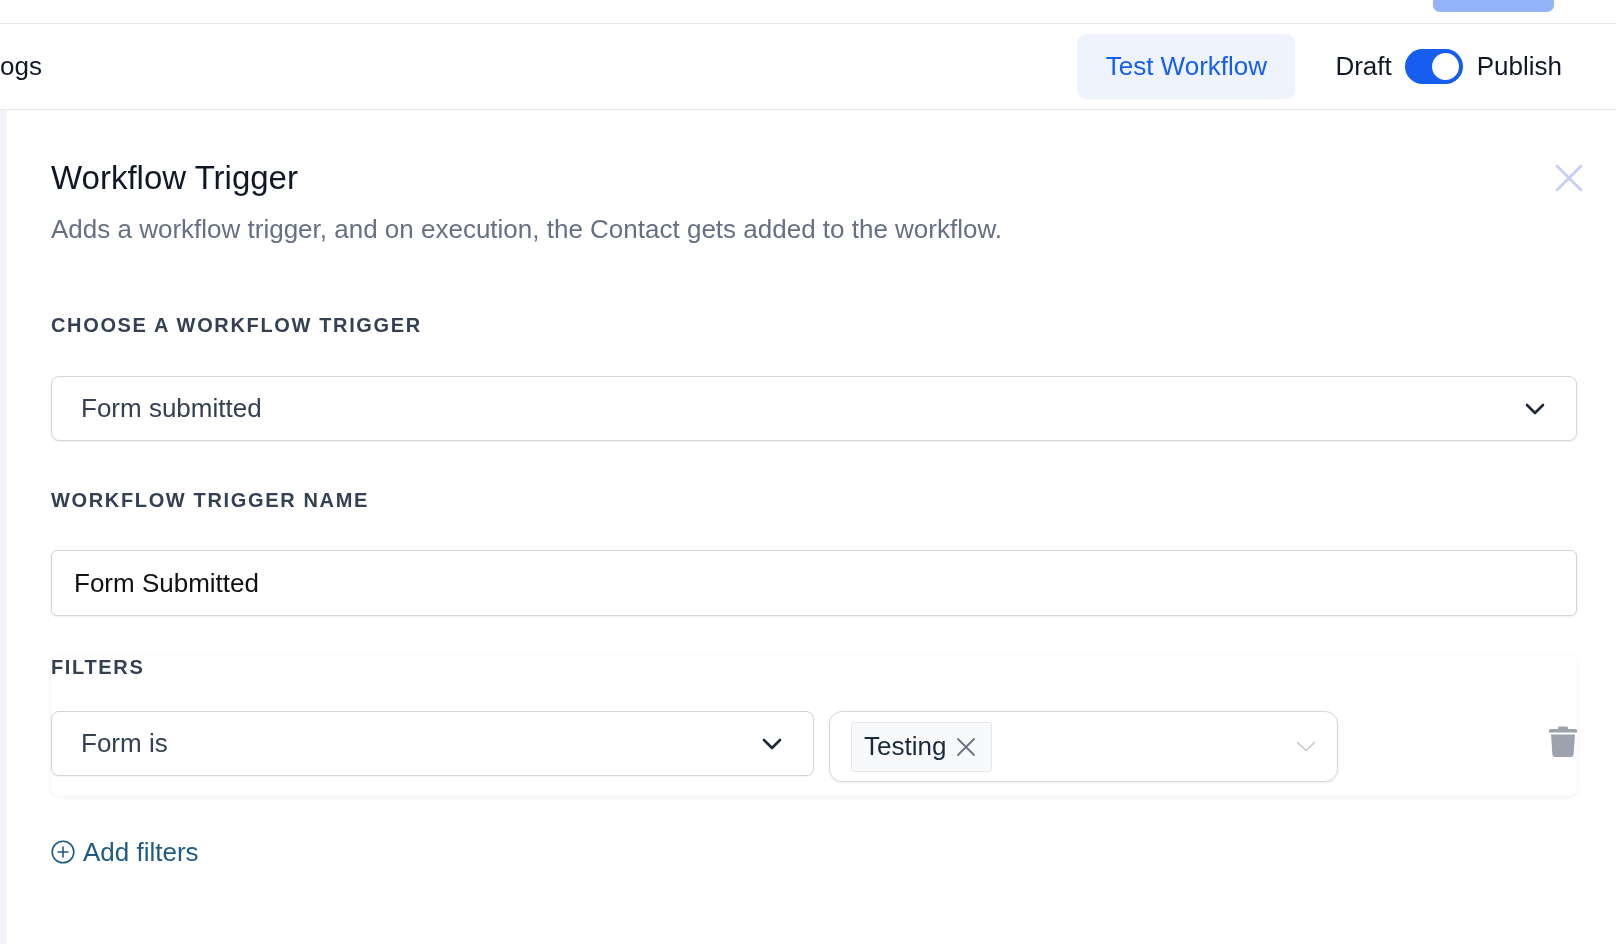 This screenshot has width=1616, height=944. What do you see at coordinates (1433, 66) in the screenshot?
I see `publish-toggle` at bounding box center [1433, 66].